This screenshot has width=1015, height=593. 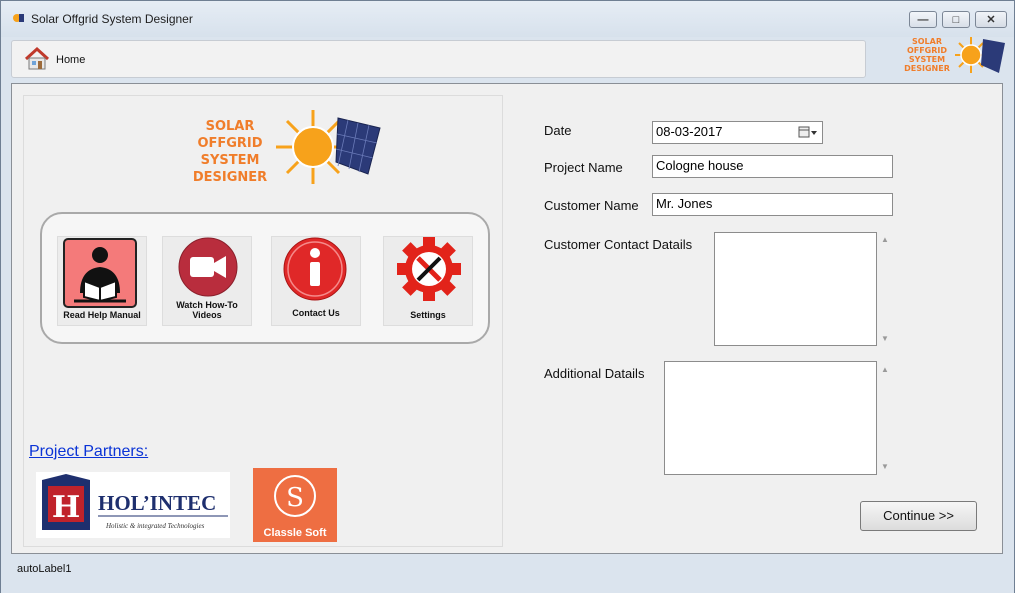 I want to click on status-label: autoLabel1, so click(x=44, y=569).